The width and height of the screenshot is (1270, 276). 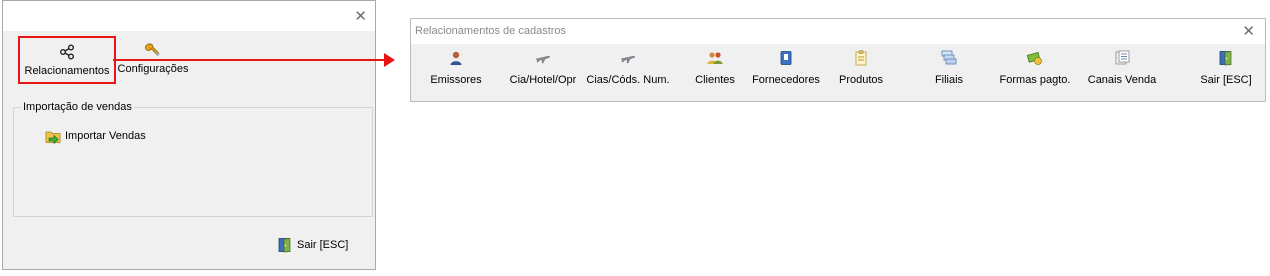 I want to click on formas-pagto-label: Formas pagto., so click(x=1035, y=80).